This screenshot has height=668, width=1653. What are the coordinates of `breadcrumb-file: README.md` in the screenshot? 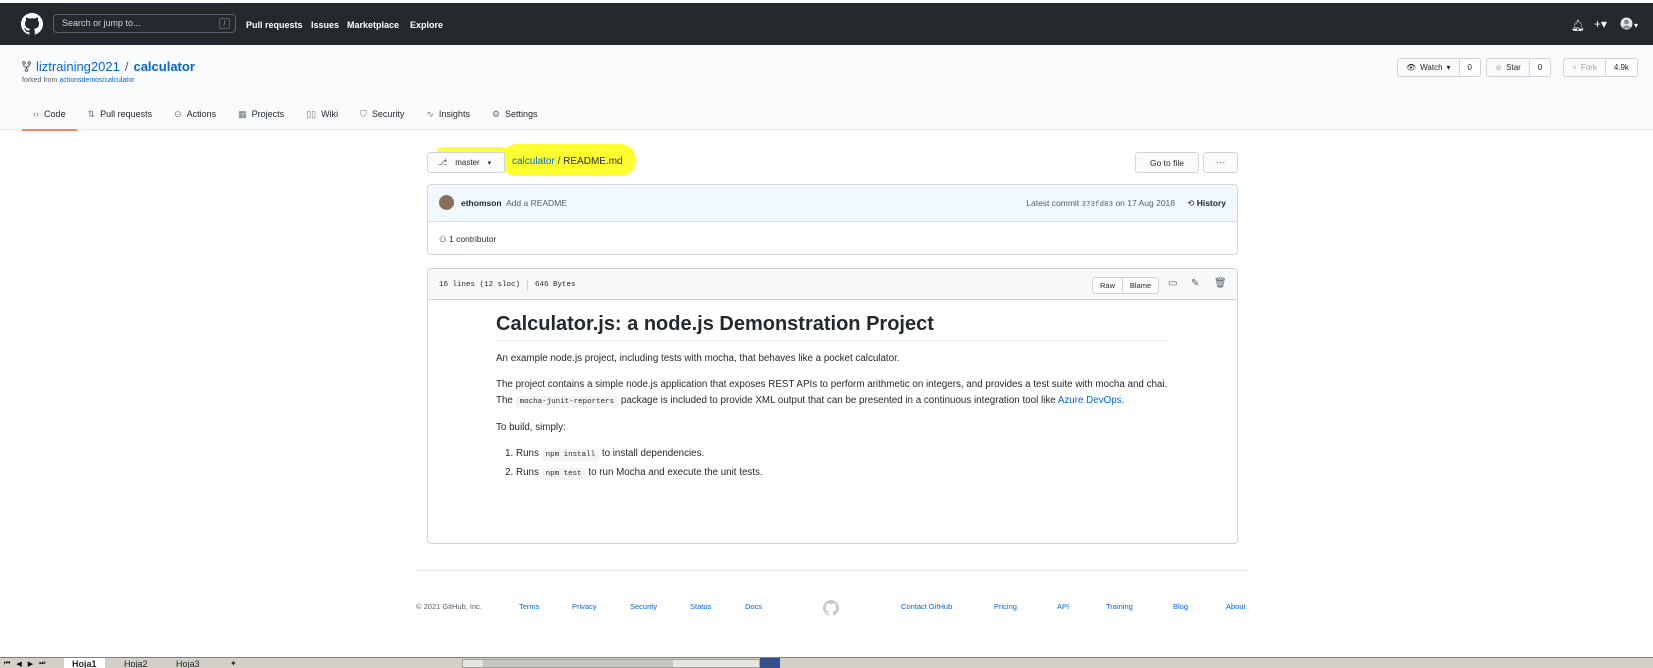 It's located at (593, 161).